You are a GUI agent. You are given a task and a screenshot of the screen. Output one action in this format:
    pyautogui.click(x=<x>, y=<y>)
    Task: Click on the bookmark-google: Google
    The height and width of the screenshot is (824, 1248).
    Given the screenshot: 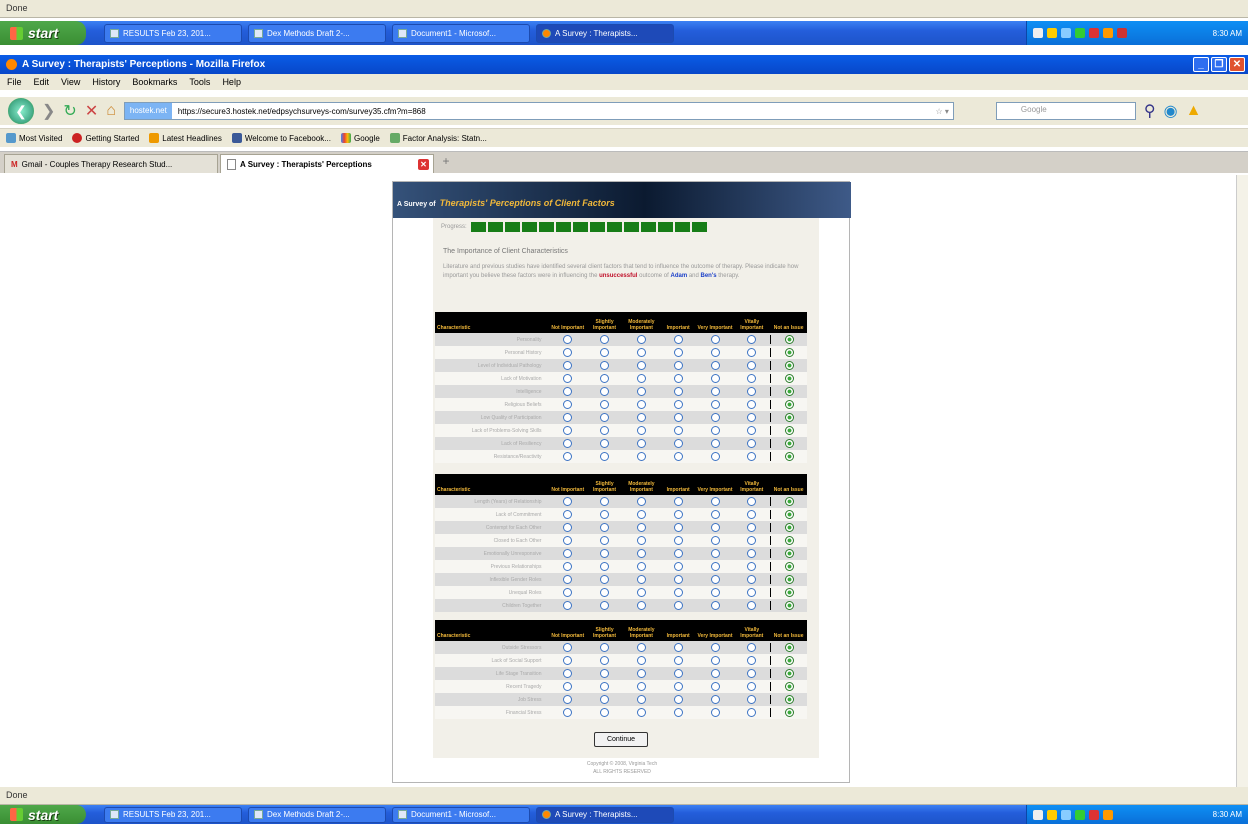 What is the action you would take?
    pyautogui.click(x=360, y=138)
    